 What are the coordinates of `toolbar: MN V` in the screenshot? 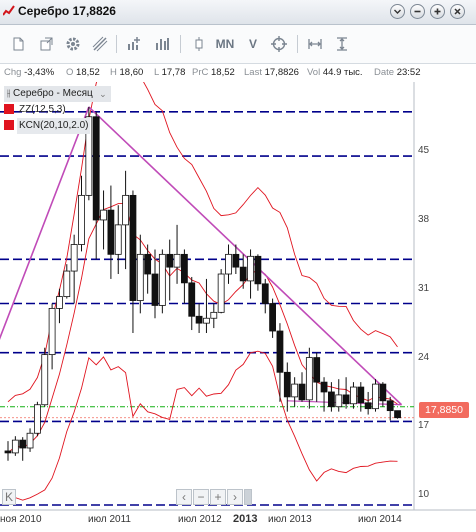 It's located at (238, 44).